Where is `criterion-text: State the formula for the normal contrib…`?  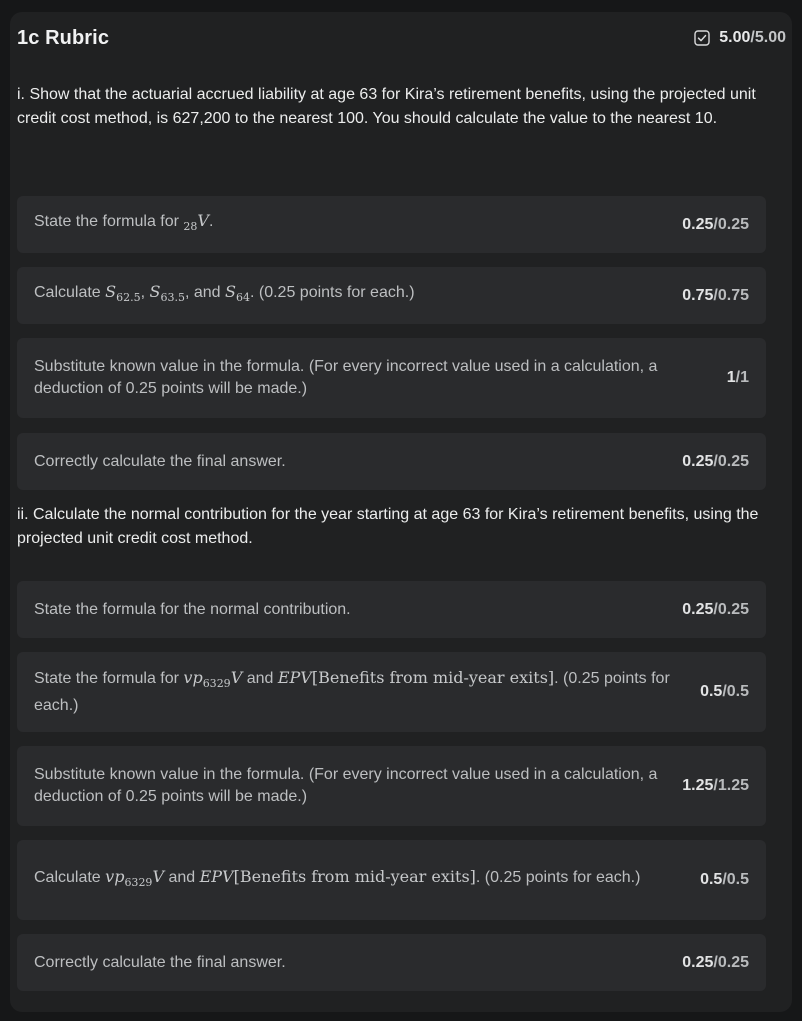
criterion-text: State the formula for the normal contrib… is located at coordinates (192, 609).